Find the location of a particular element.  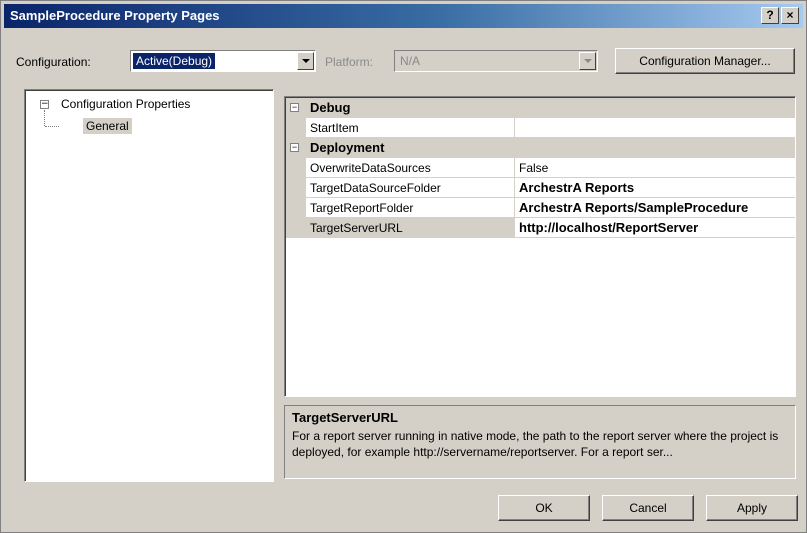

property-row: OverwriteDataSources False is located at coordinates (540, 168).